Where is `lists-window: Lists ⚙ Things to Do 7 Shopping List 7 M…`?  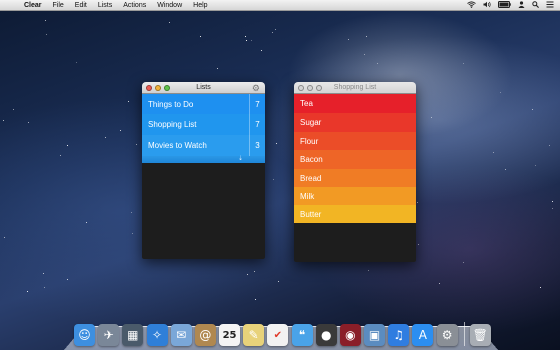 lists-window: Lists ⚙ Things to Do 7 Shopping List 7 M… is located at coordinates (203, 170).